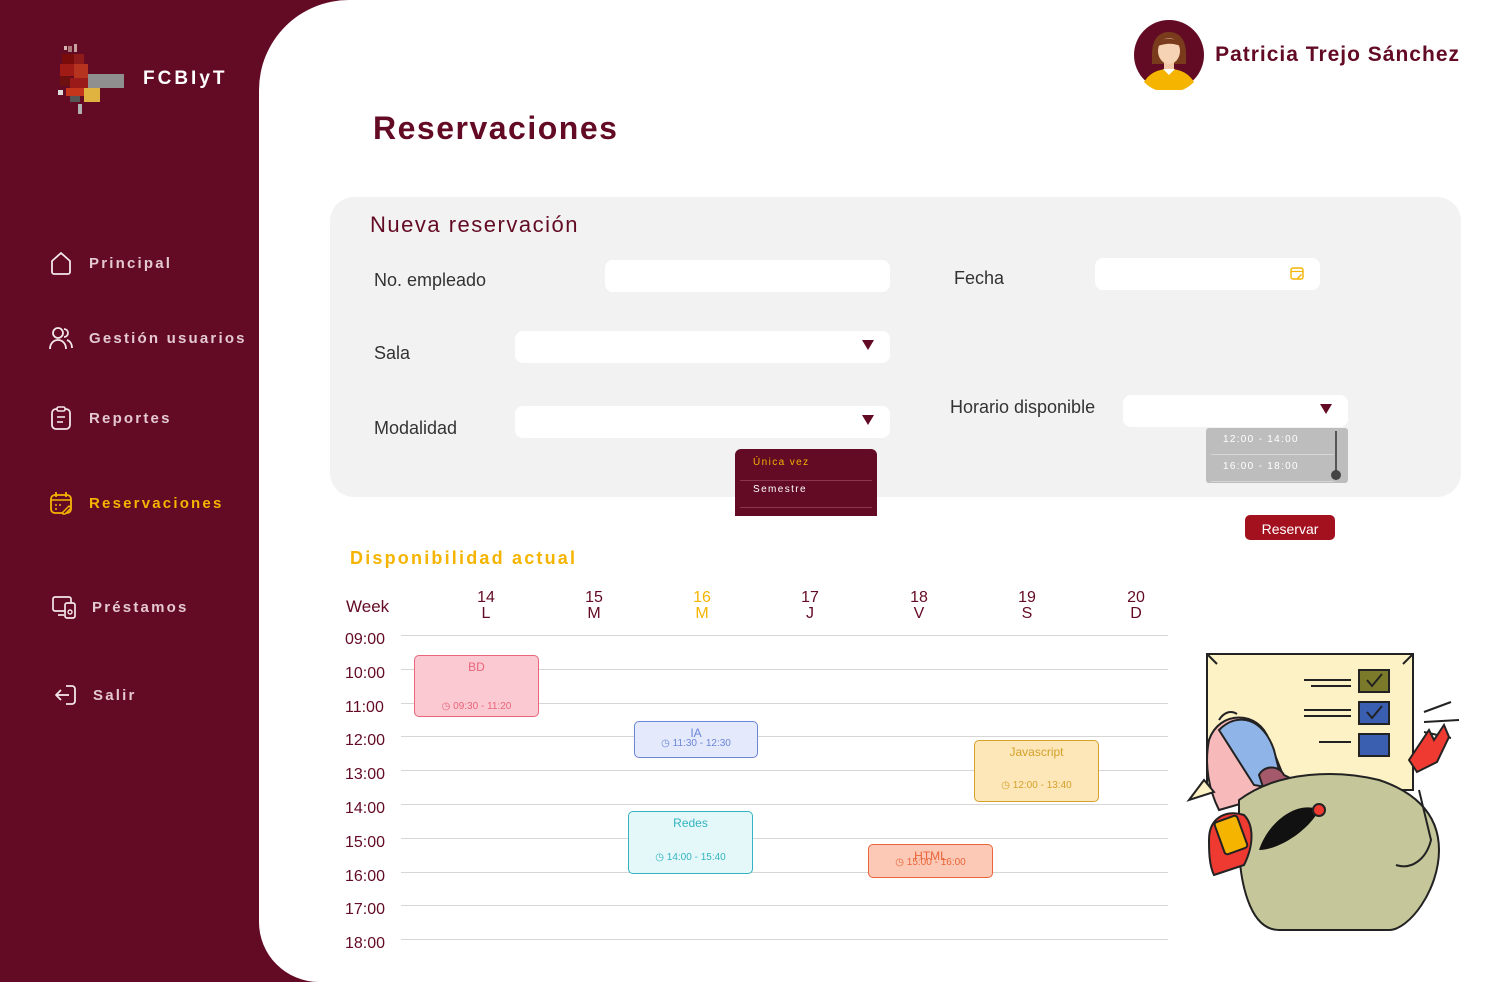 This screenshot has width=1512, height=982. I want to click on avatar, so click(1169, 55).